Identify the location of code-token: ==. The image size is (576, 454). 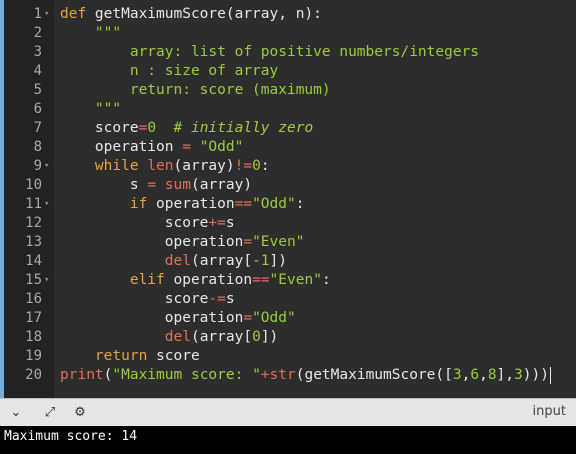
(243, 204).